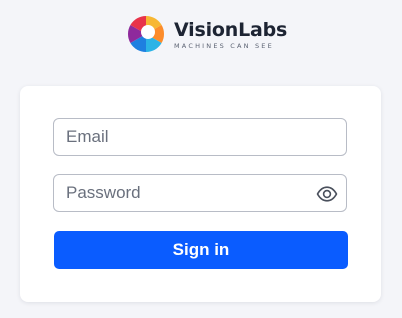  Describe the element at coordinates (201, 250) in the screenshot. I see `sign-in-button: Sign in` at that location.